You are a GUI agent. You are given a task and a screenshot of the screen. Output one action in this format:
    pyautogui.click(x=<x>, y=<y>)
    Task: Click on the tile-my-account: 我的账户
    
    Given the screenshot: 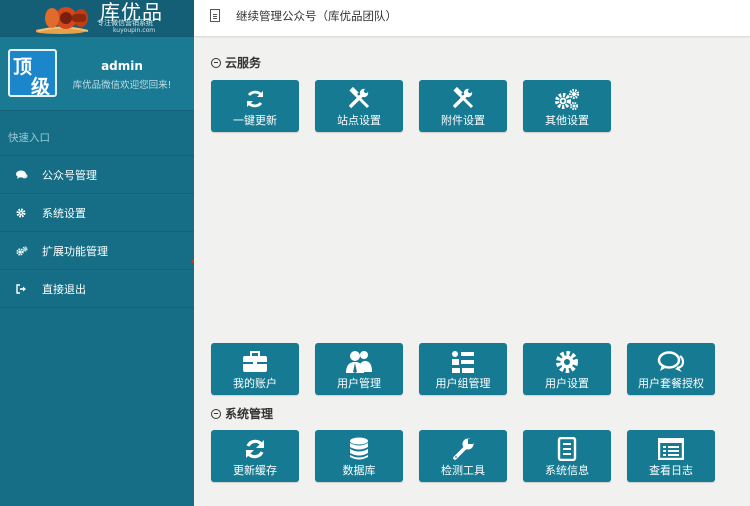 What is the action you would take?
    pyautogui.click(x=255, y=369)
    